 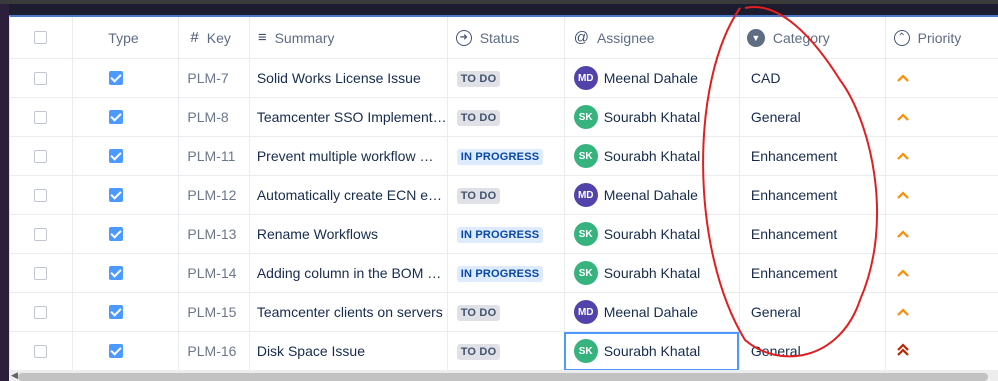 What do you see at coordinates (812, 38) in the screenshot?
I see `header-category: ▼ Category` at bounding box center [812, 38].